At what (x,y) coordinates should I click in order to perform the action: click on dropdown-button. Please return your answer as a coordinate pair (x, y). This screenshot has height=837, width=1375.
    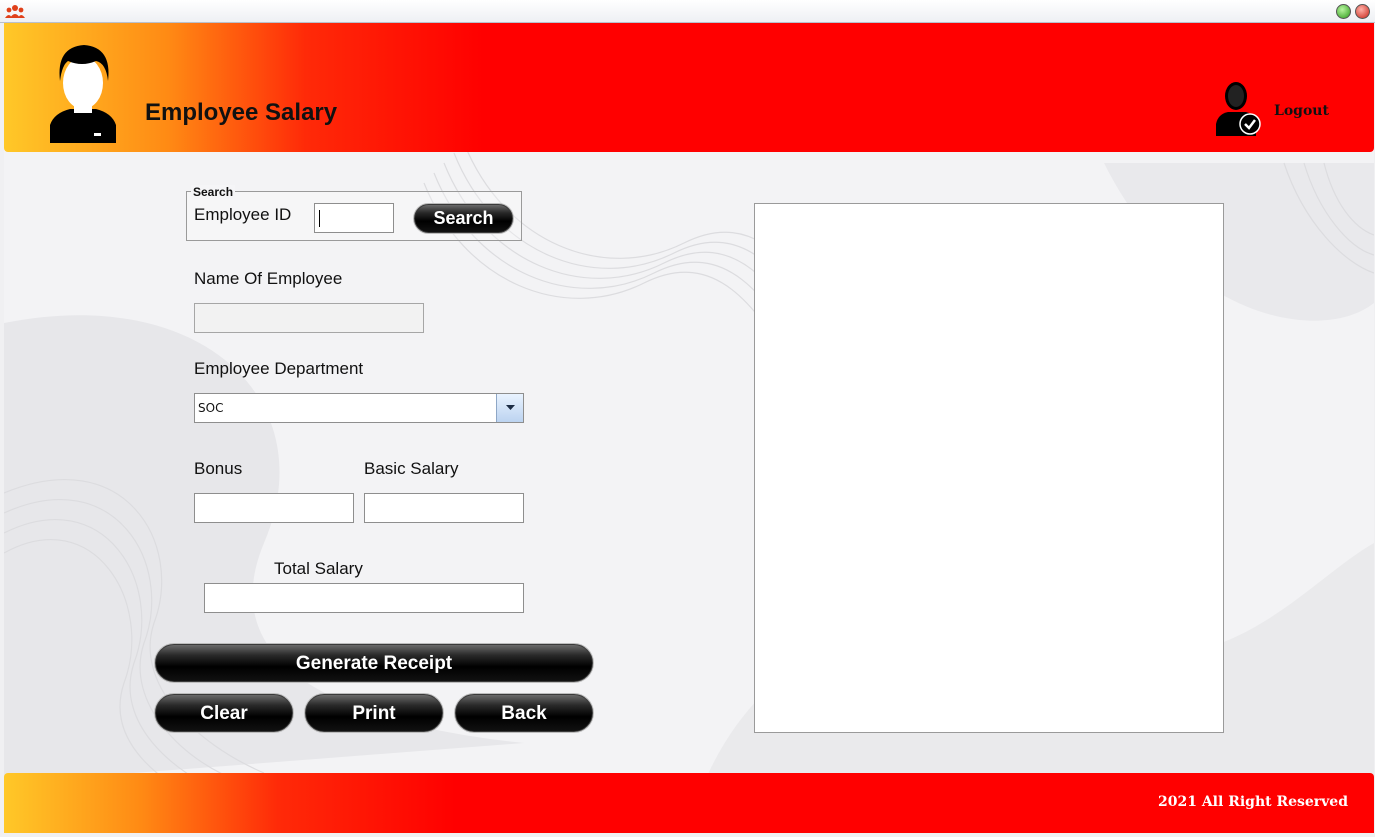
    Looking at the image, I should click on (509, 408).